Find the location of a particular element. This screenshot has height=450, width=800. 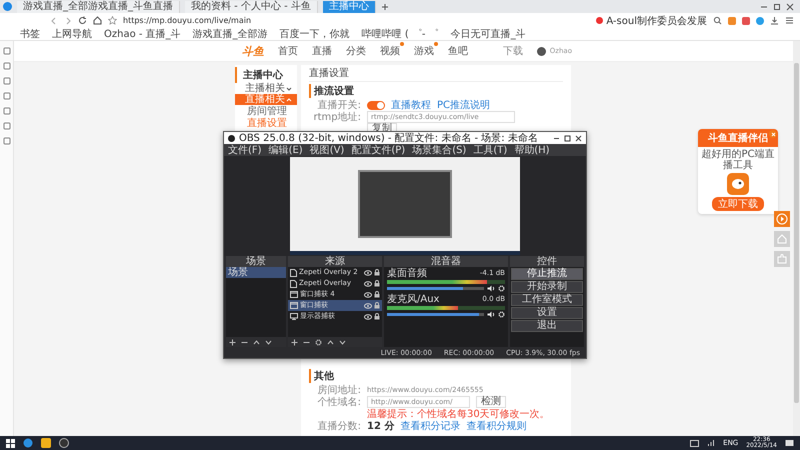

star-icon is located at coordinates (112, 20).